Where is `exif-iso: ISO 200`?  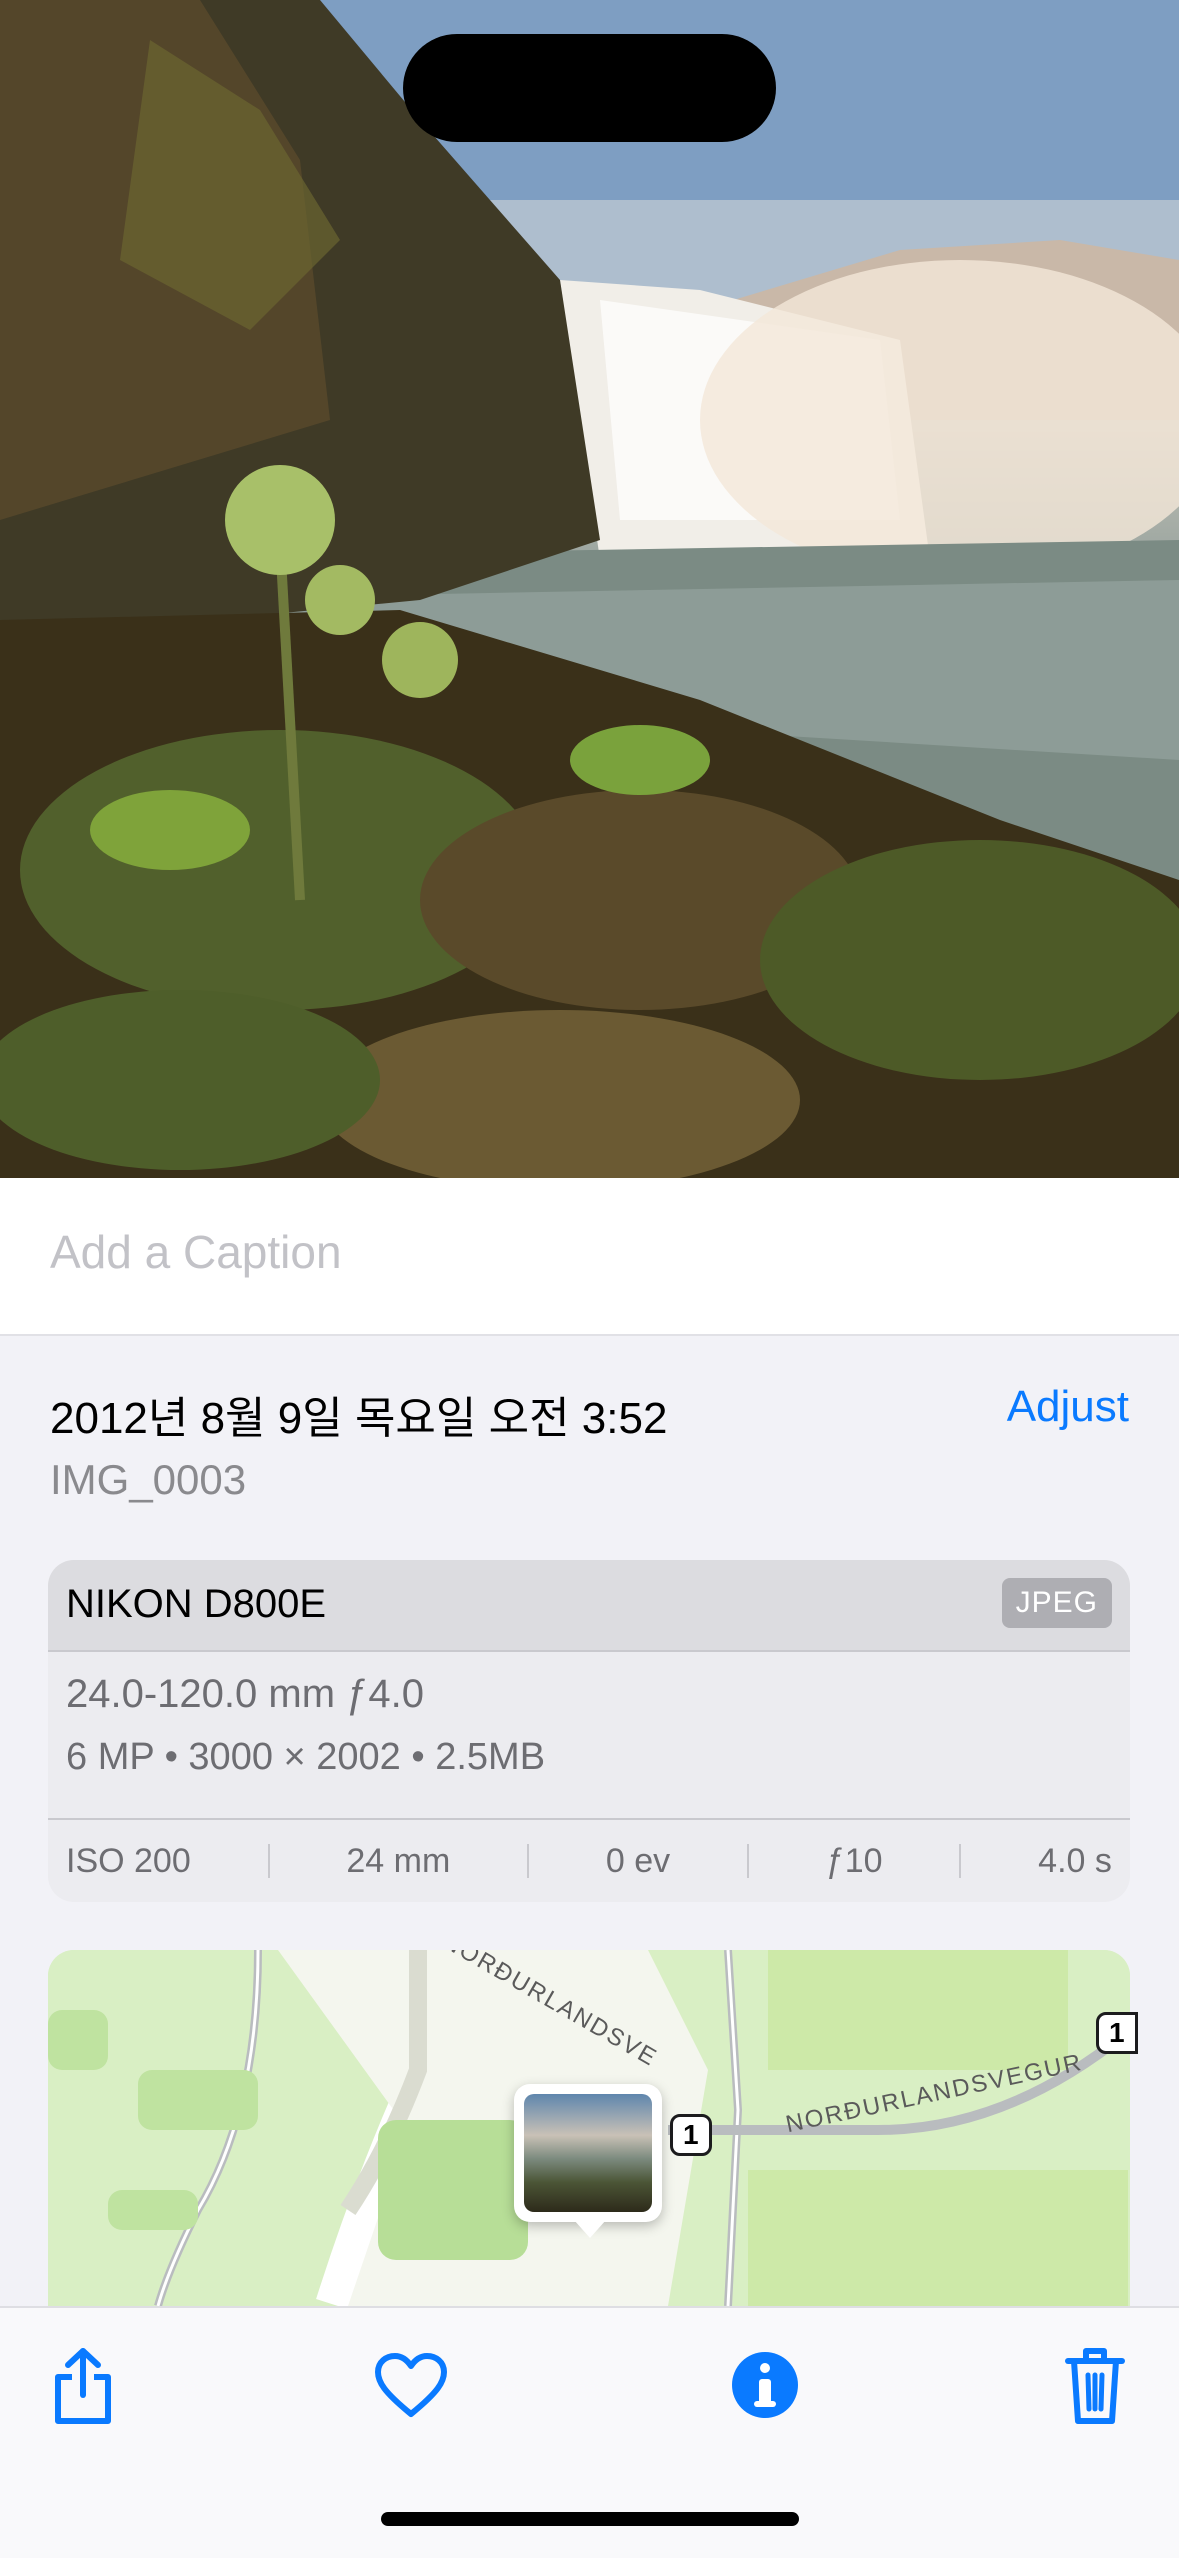 exif-iso: ISO 200 is located at coordinates (128, 1860).